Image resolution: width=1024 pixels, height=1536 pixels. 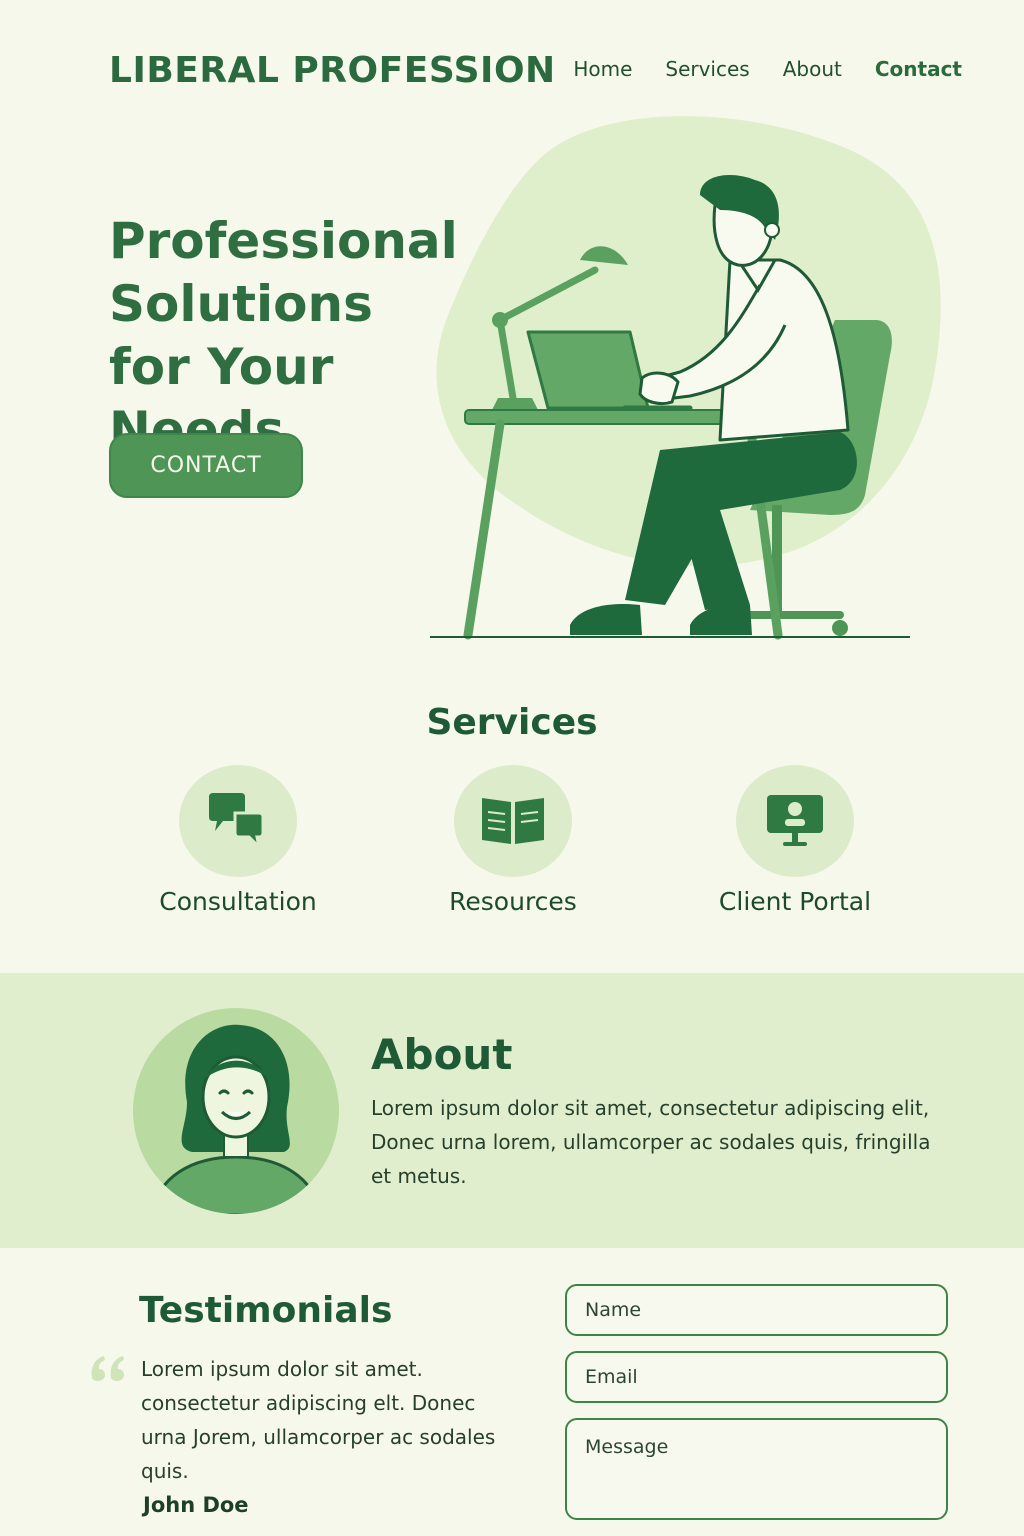 I want to click on testimonials-title: Testimonials, so click(x=266, y=1310).